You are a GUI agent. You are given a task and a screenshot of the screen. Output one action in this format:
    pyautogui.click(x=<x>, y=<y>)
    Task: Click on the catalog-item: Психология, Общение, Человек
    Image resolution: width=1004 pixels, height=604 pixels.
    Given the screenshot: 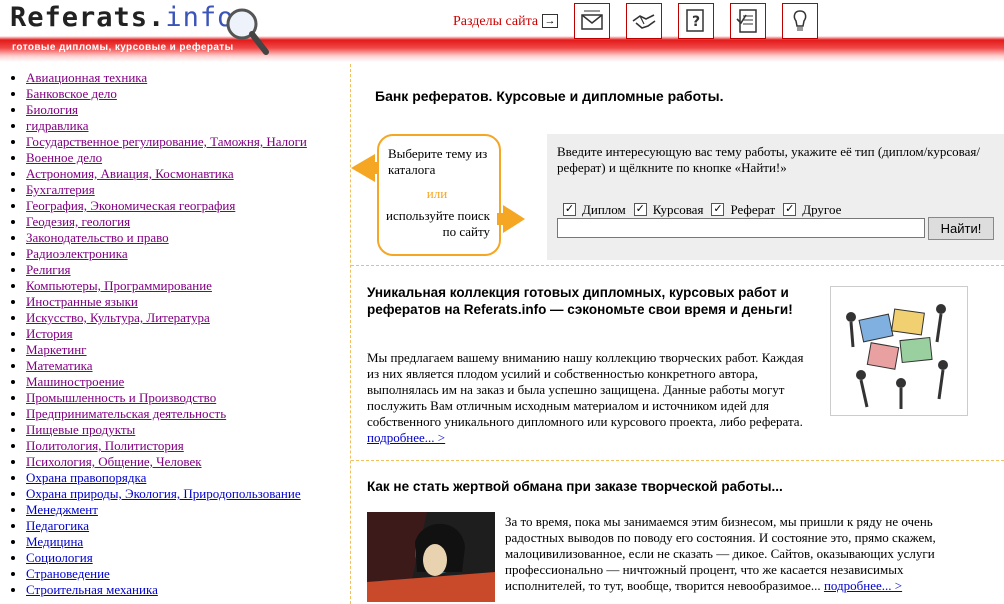 What is the action you would take?
    pyautogui.click(x=187, y=462)
    